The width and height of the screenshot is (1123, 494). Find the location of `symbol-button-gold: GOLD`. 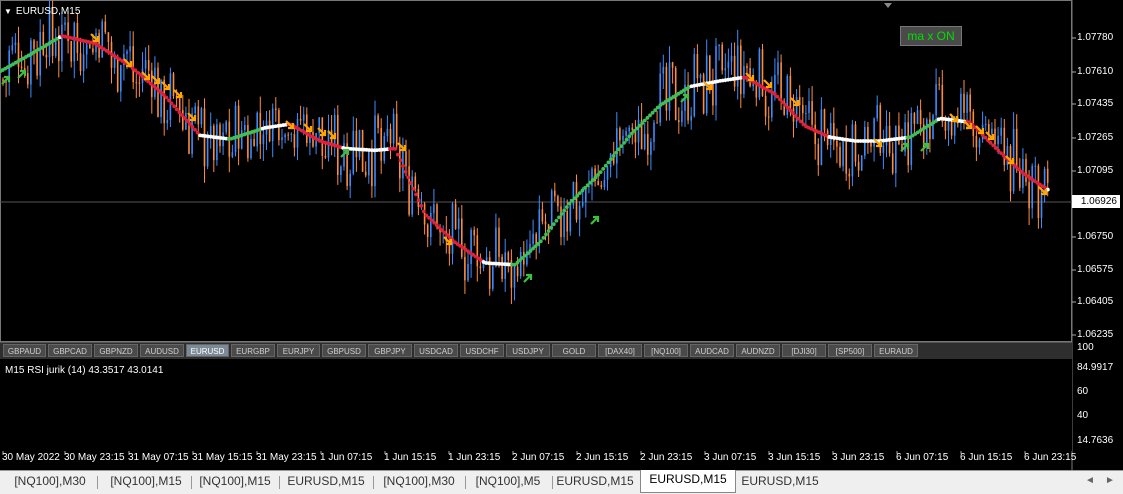

symbol-button-gold: GOLD is located at coordinates (574, 350).